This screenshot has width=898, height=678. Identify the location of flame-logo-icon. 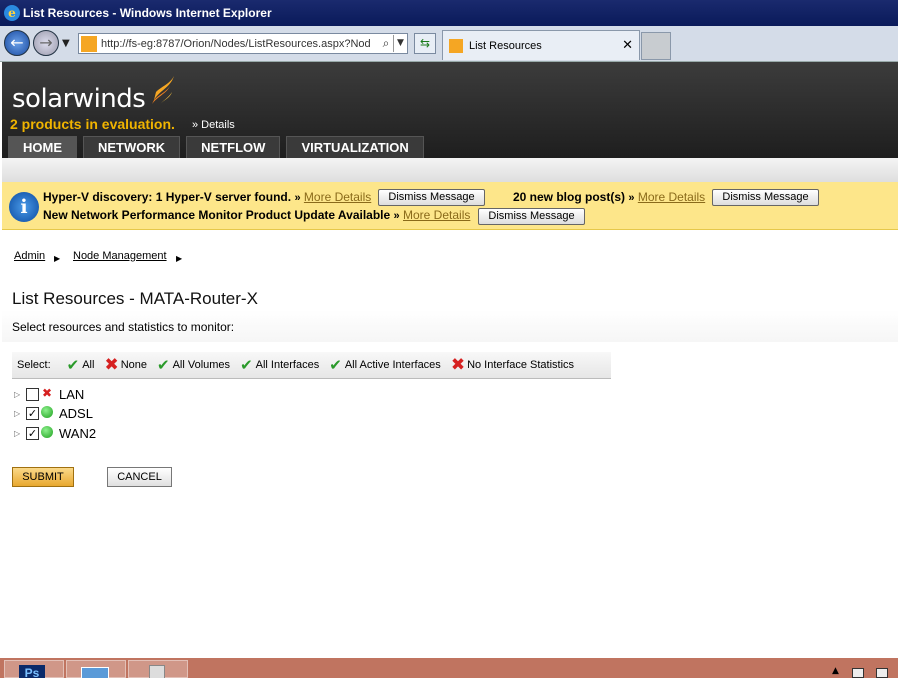
(163, 90).